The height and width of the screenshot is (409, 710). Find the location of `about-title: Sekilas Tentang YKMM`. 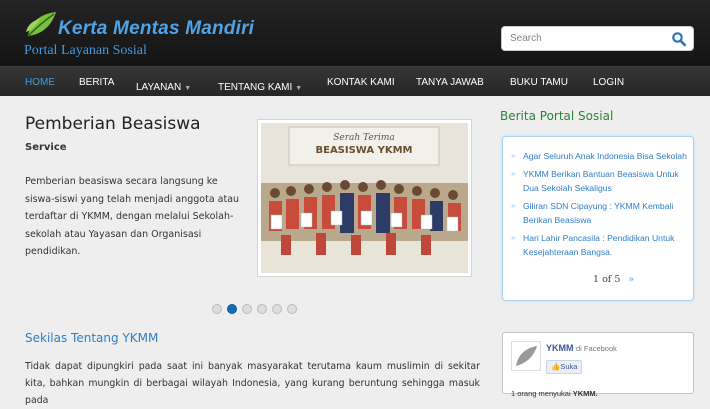

about-title: Sekilas Tentang YKMM is located at coordinates (91, 338).